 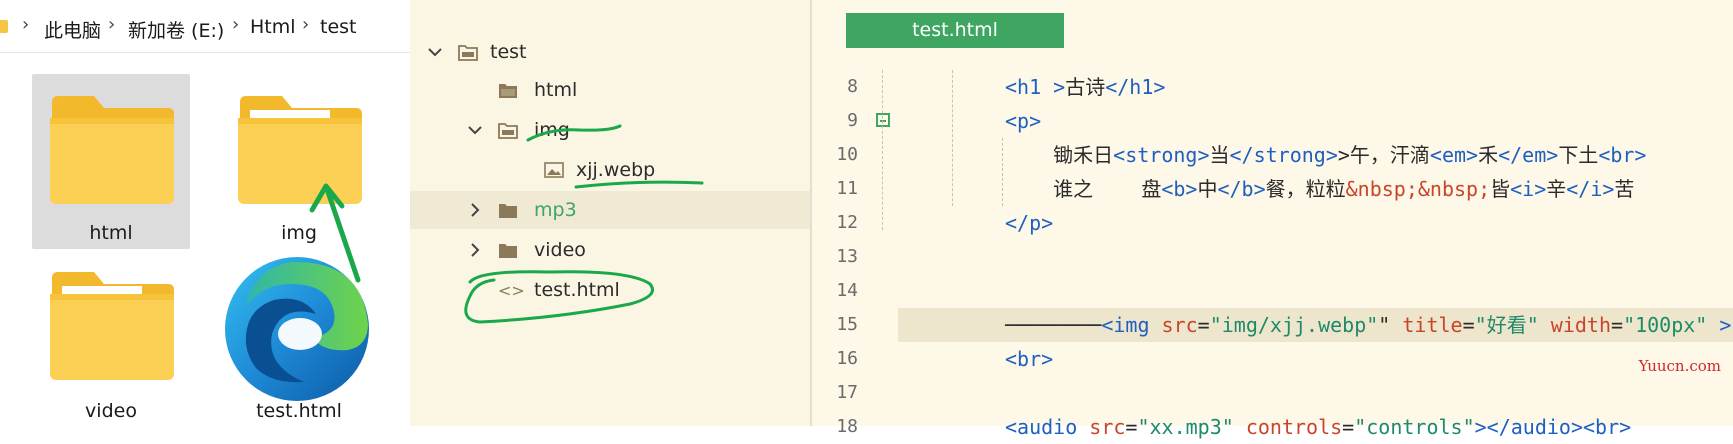 What do you see at coordinates (1272, 87) in the screenshot?
I see `code-line: 8 <h1 >古诗</h1>` at bounding box center [1272, 87].